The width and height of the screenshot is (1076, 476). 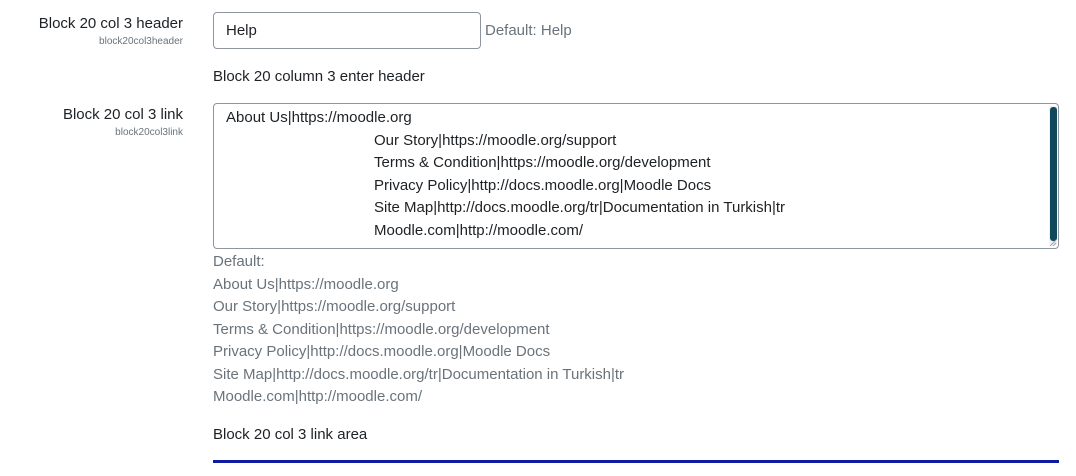 I want to click on default-line: About Us|https://moodle.org, so click(x=306, y=284).